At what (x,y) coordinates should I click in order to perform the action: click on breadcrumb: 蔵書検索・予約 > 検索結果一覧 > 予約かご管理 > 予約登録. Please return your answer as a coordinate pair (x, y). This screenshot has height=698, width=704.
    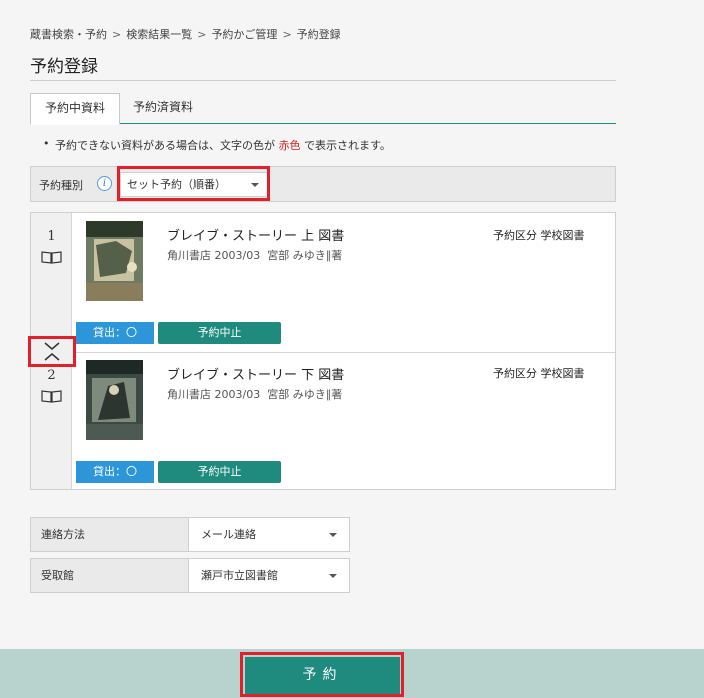
    Looking at the image, I should click on (185, 34).